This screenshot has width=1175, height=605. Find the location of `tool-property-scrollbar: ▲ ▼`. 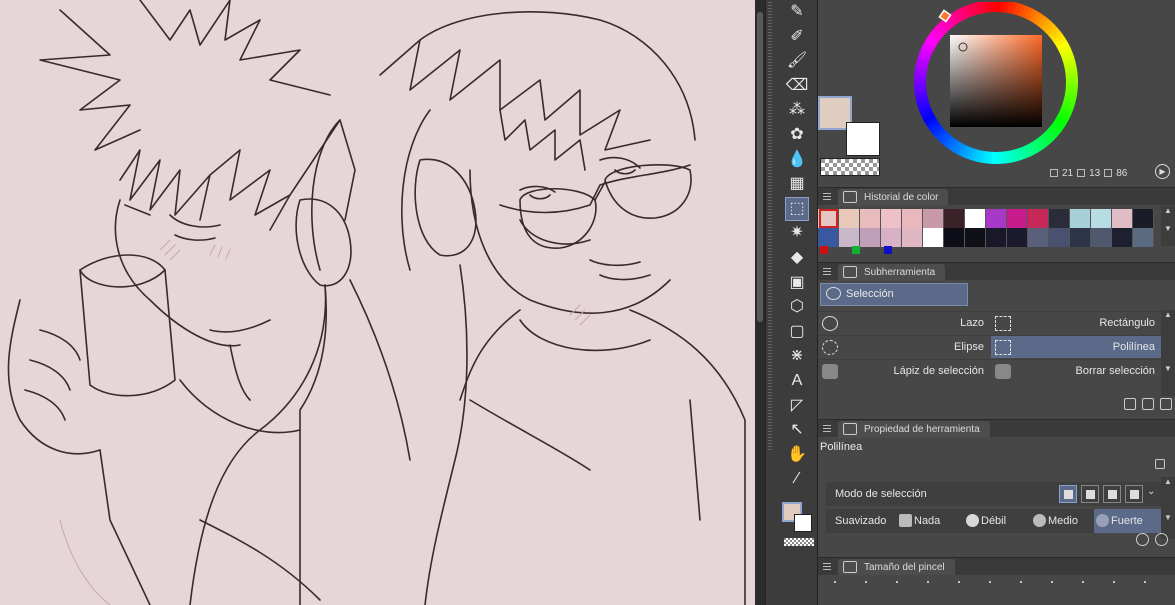

tool-property-scrollbar: ▲ ▼ is located at coordinates (1168, 508).